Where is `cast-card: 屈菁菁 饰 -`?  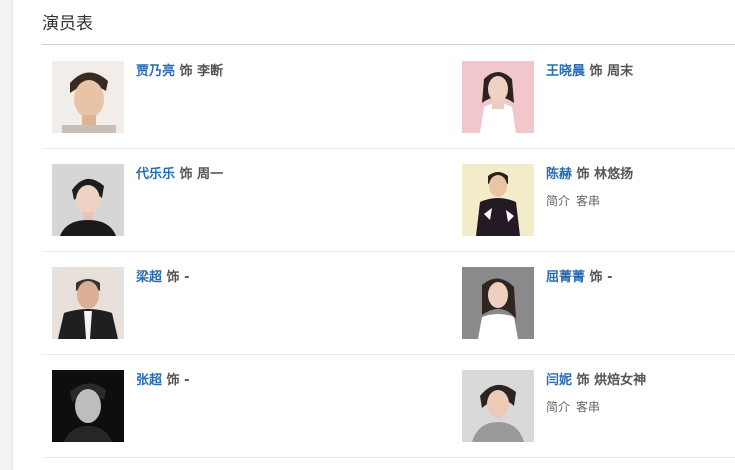
cast-card: 屈菁菁 饰 - is located at coordinates (598, 307).